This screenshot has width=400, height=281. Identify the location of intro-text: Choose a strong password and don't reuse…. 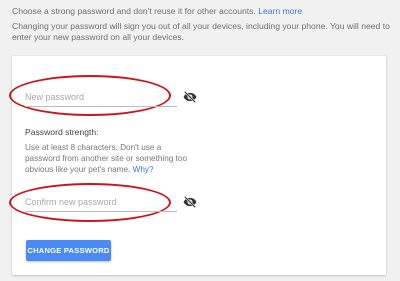
(204, 25).